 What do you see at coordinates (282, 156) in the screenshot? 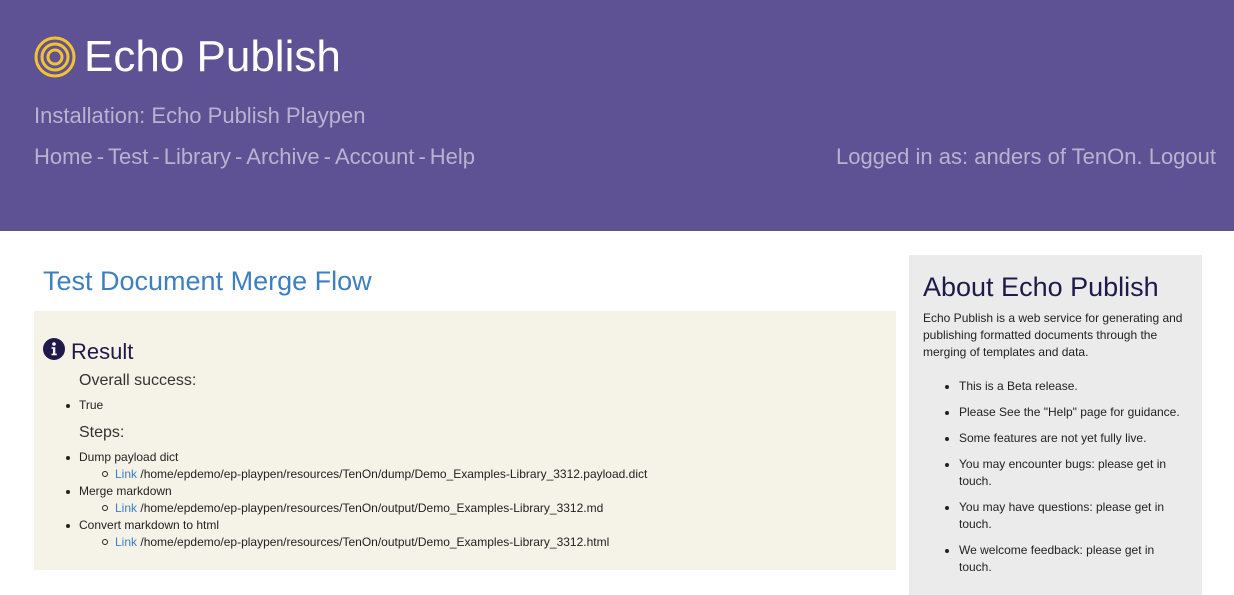
I see `nav-archive-link: Archive` at bounding box center [282, 156].